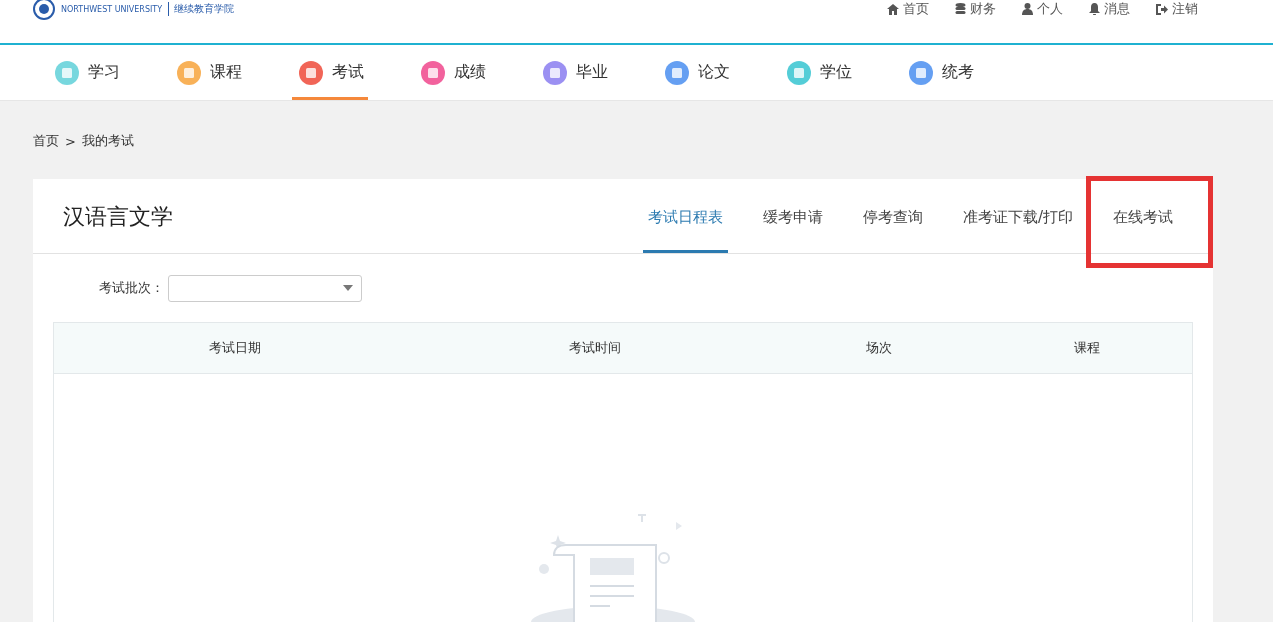  What do you see at coordinates (726, 72) in the screenshot?
I see `nav-tab: 论文` at bounding box center [726, 72].